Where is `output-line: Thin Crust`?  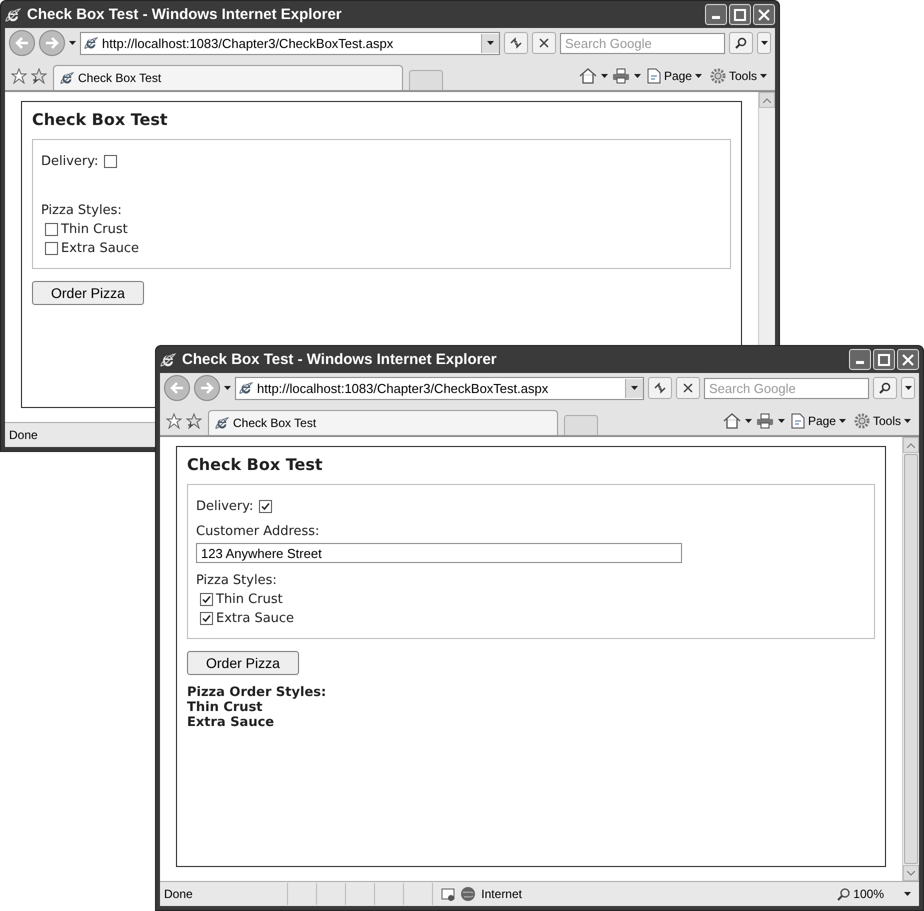 output-line: Thin Crust is located at coordinates (225, 707).